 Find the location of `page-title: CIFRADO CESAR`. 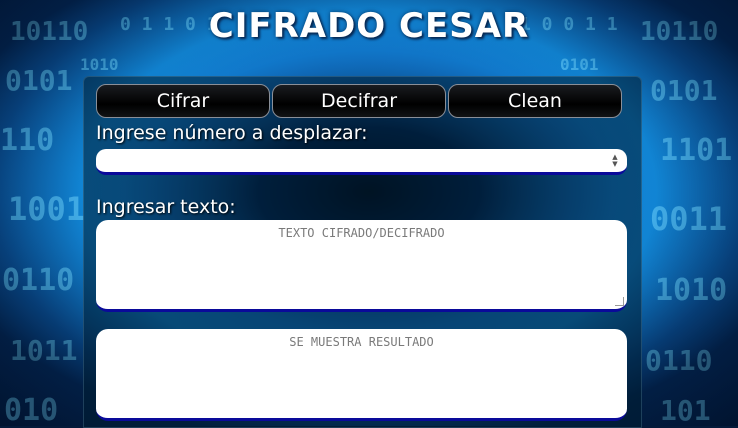

page-title: CIFRADO CESAR is located at coordinates (369, 26).